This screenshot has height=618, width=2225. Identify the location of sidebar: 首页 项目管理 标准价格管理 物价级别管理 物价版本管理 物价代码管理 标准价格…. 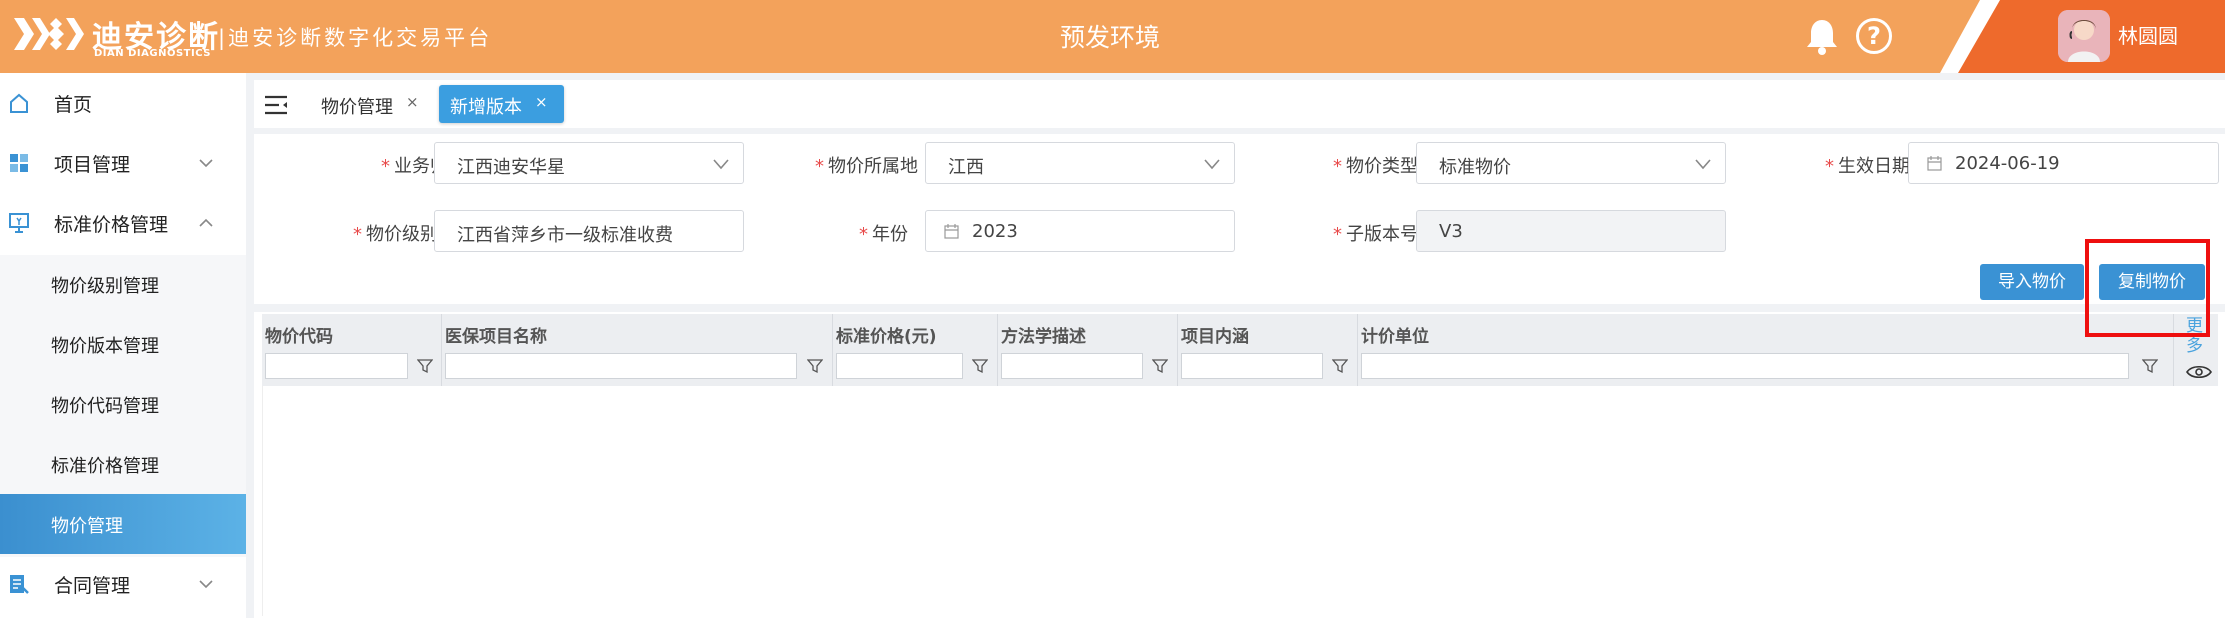
(123, 345).